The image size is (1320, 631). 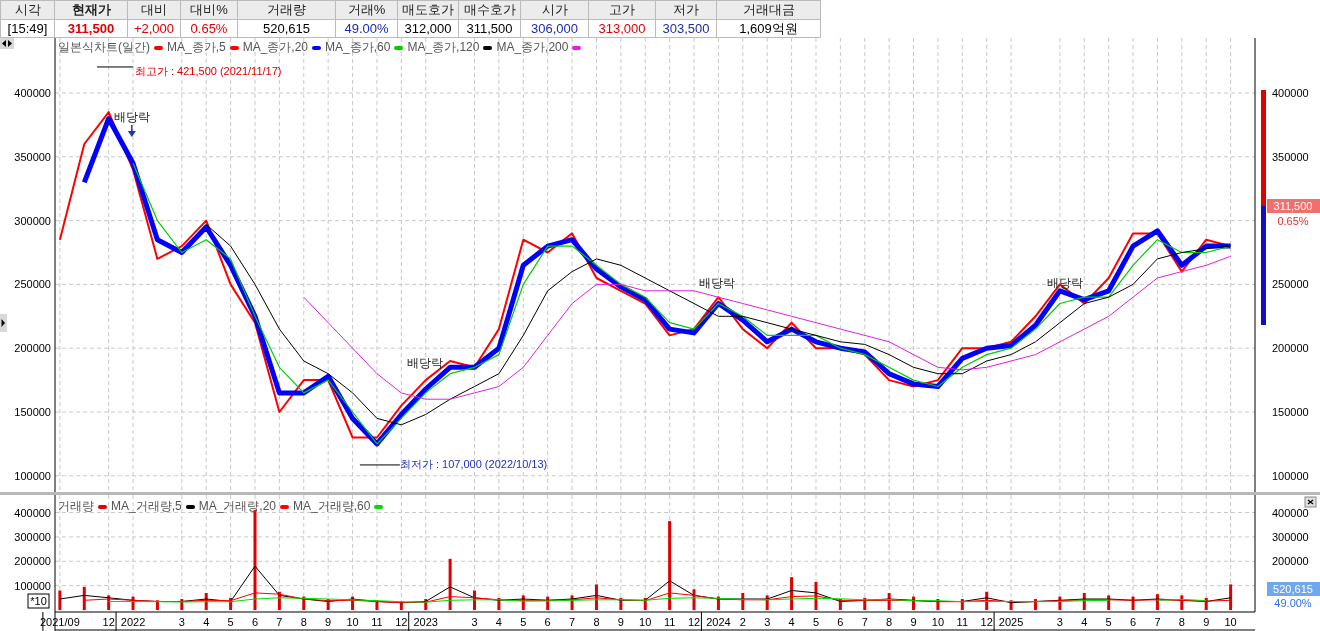 I want to click on quote-cell: 303,500, so click(x=686, y=29).